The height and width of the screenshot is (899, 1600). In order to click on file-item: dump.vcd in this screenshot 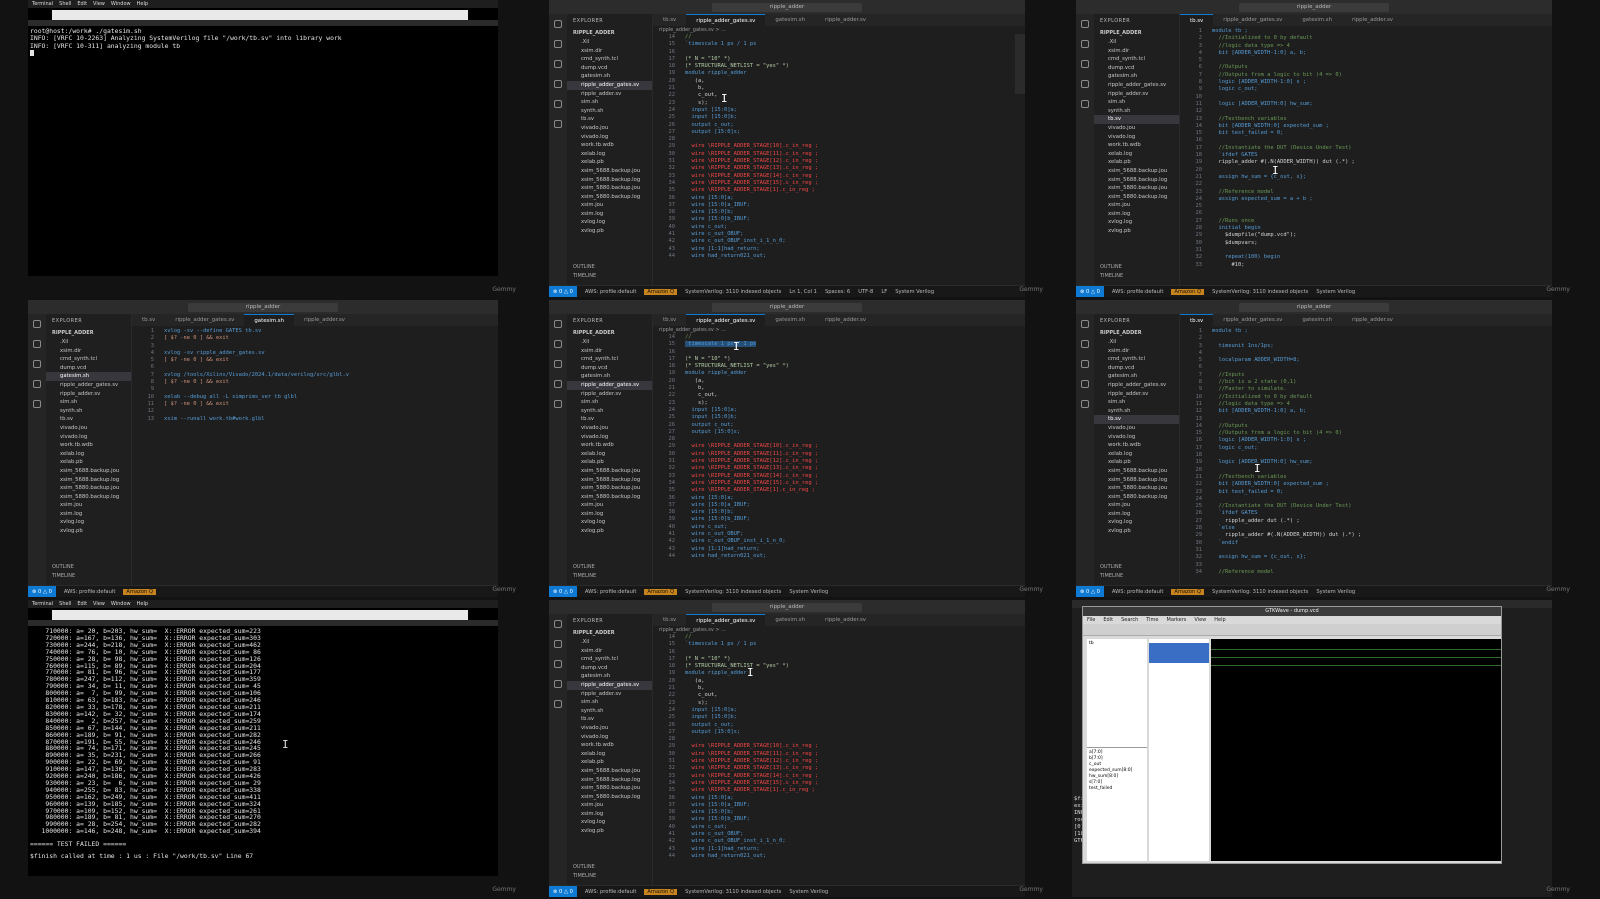, I will do `click(1136, 68)`.